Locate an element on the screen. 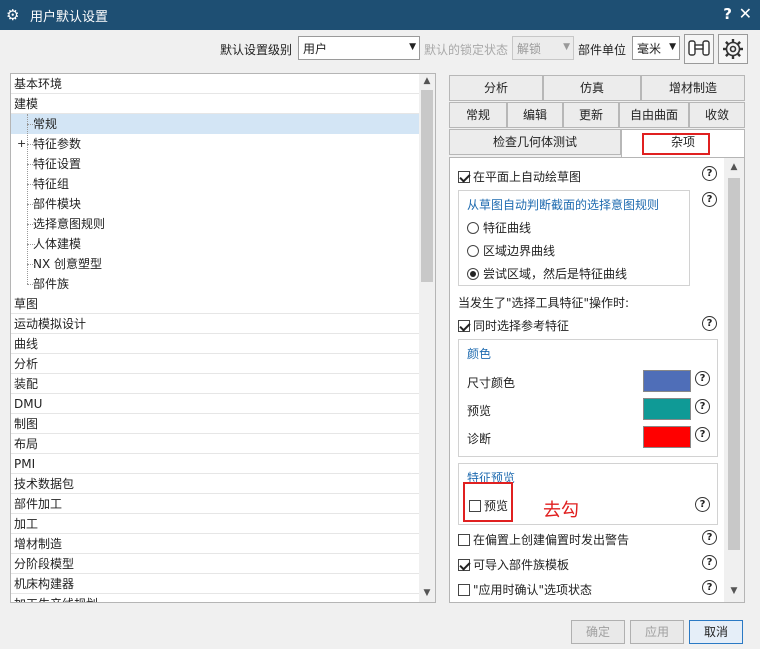 This screenshot has height=649, width=760. select-reference-option: 同时选择参考特征 is located at coordinates (513, 326).